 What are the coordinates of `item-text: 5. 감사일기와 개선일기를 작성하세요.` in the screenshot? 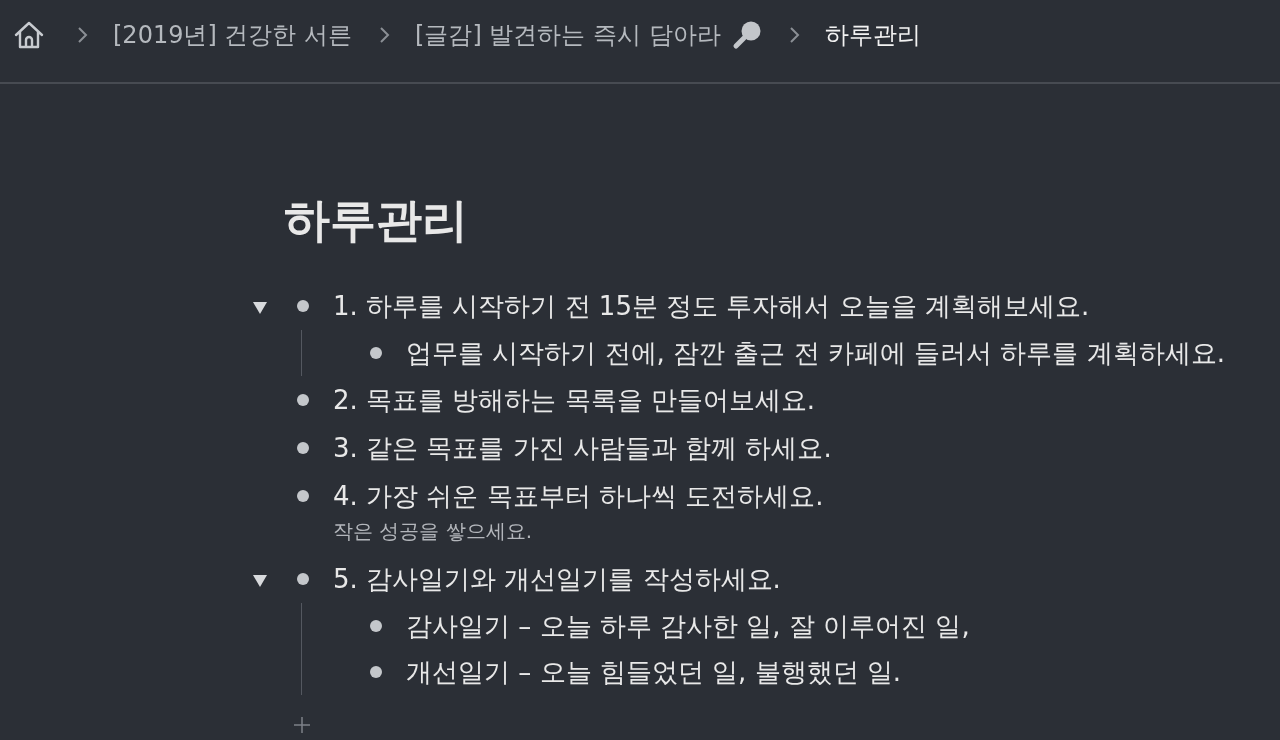 It's located at (557, 579).